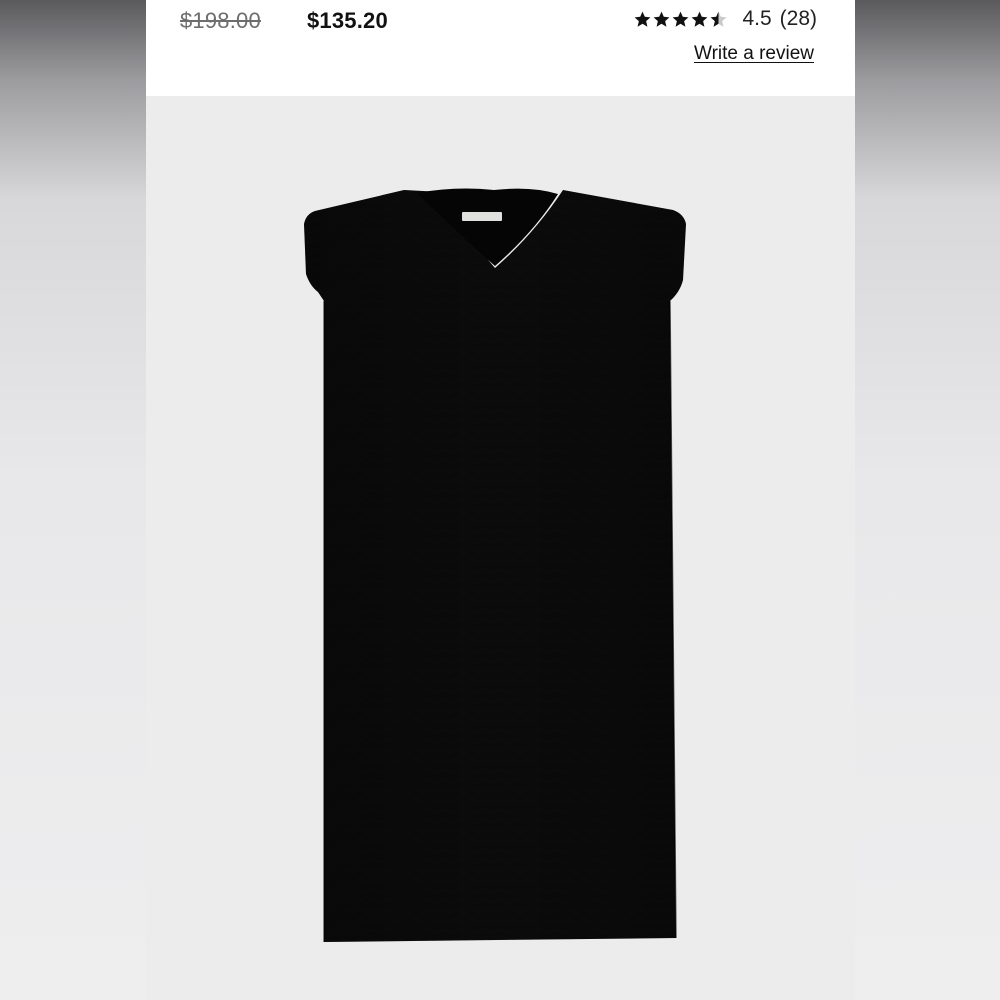 Image resolution: width=1000 pixels, height=1000 pixels. I want to click on write-review-link: Write a review, so click(754, 54).